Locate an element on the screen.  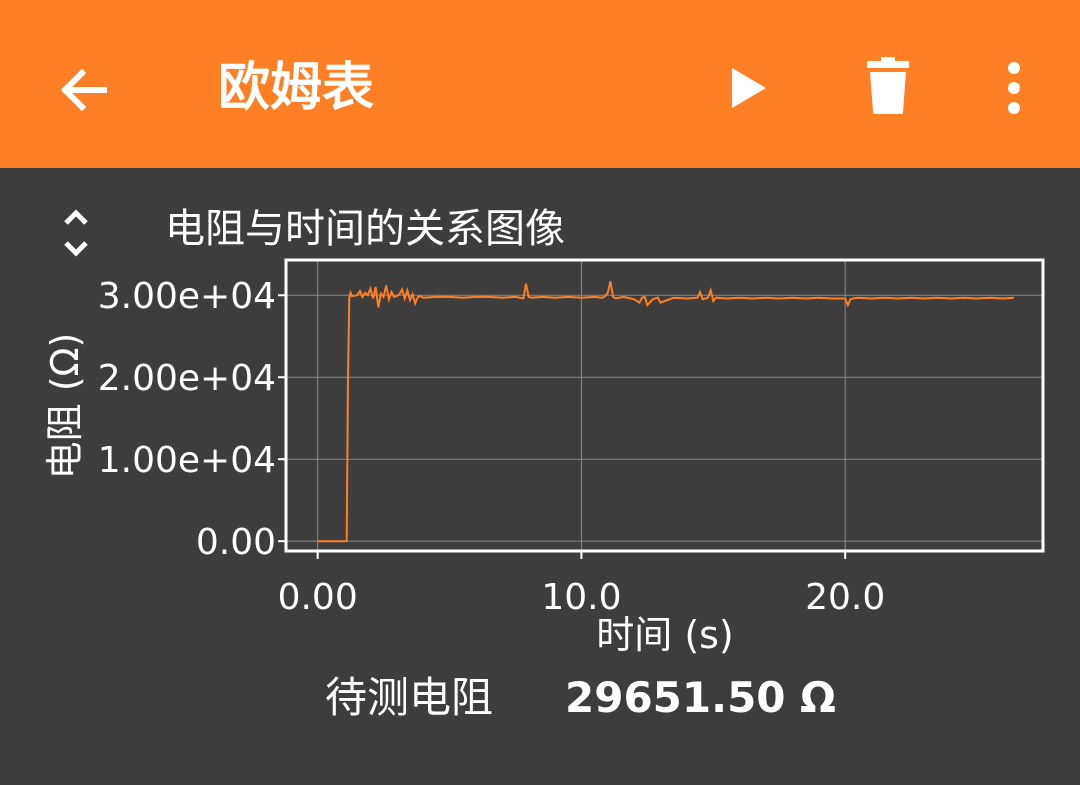
play-button is located at coordinates (748, 88).